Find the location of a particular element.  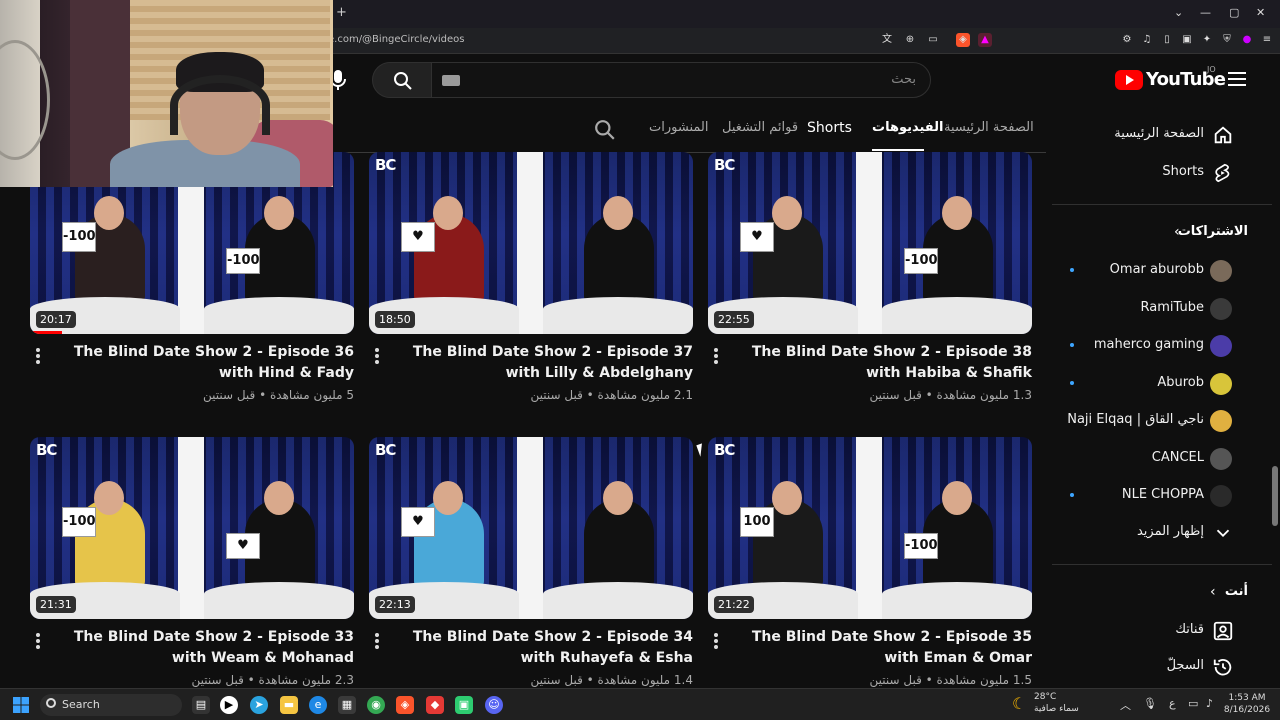

taskbar-clock: 1:53 AM 8/16/2026 is located at coordinates (1247, 704).